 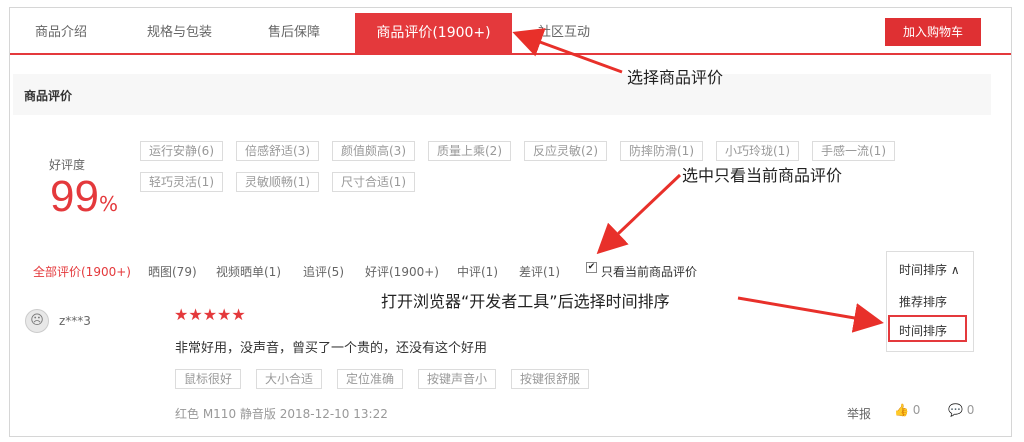 What do you see at coordinates (639, 214) in the screenshot?
I see `arrow-to-only-checkbox` at bounding box center [639, 214].